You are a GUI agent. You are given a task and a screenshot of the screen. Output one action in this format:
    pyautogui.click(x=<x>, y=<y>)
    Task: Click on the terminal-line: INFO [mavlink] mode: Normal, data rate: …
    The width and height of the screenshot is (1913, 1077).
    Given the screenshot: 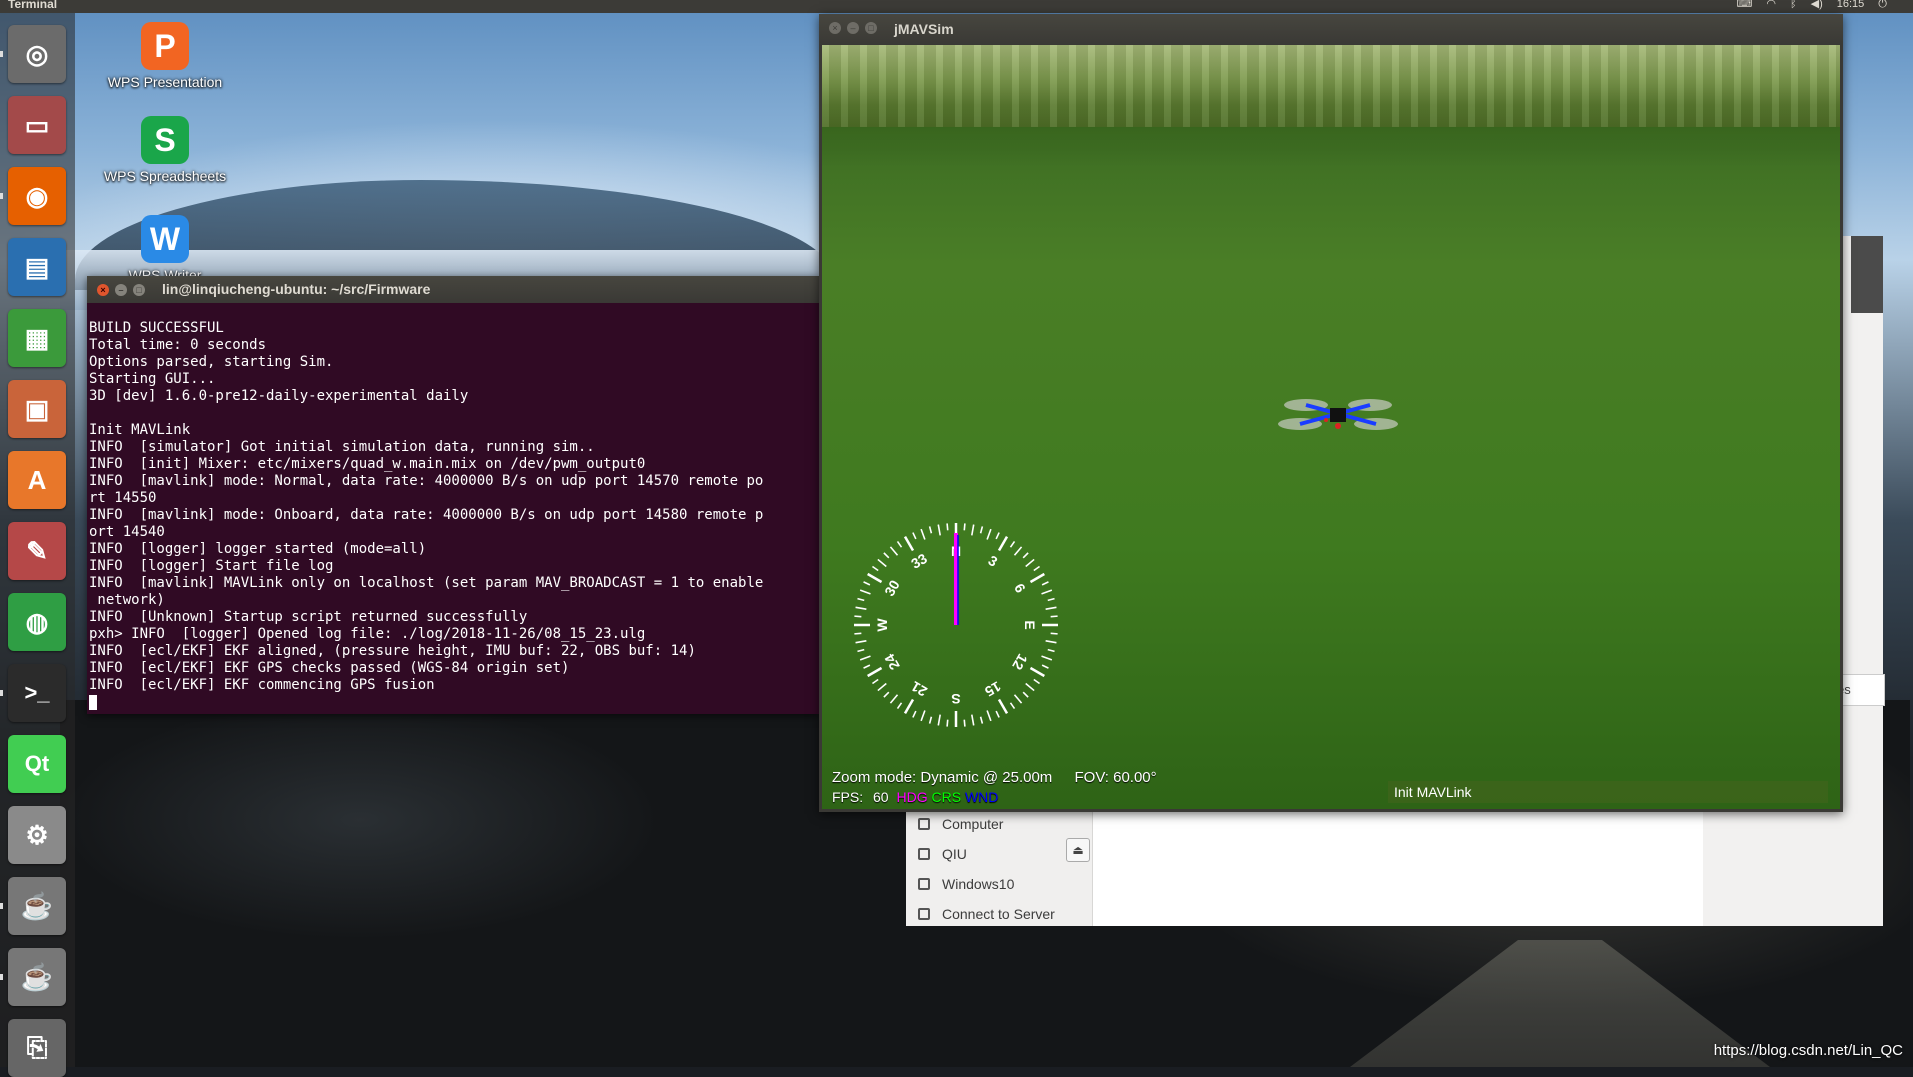 What is the action you would take?
    pyautogui.click(x=426, y=481)
    